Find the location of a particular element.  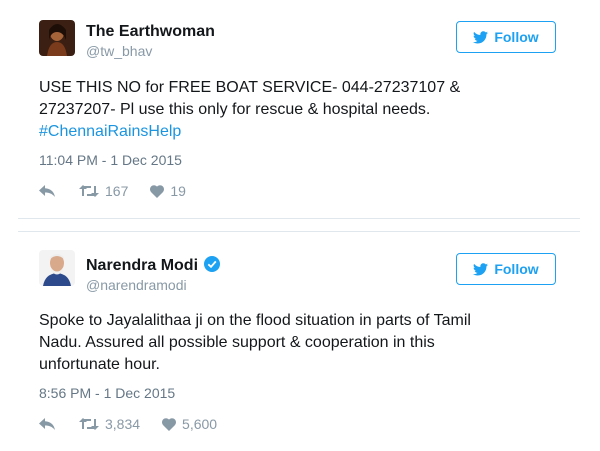

tweet-actions: 167 19 is located at coordinates (112, 191).